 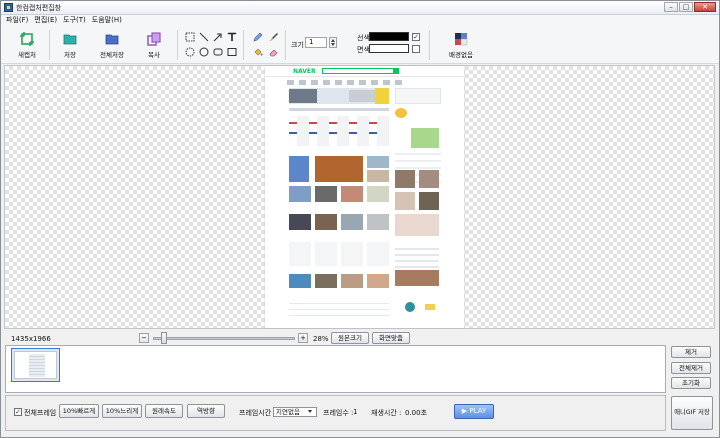 I want to click on dashed-ellipse-icon, so click(x=190, y=52).